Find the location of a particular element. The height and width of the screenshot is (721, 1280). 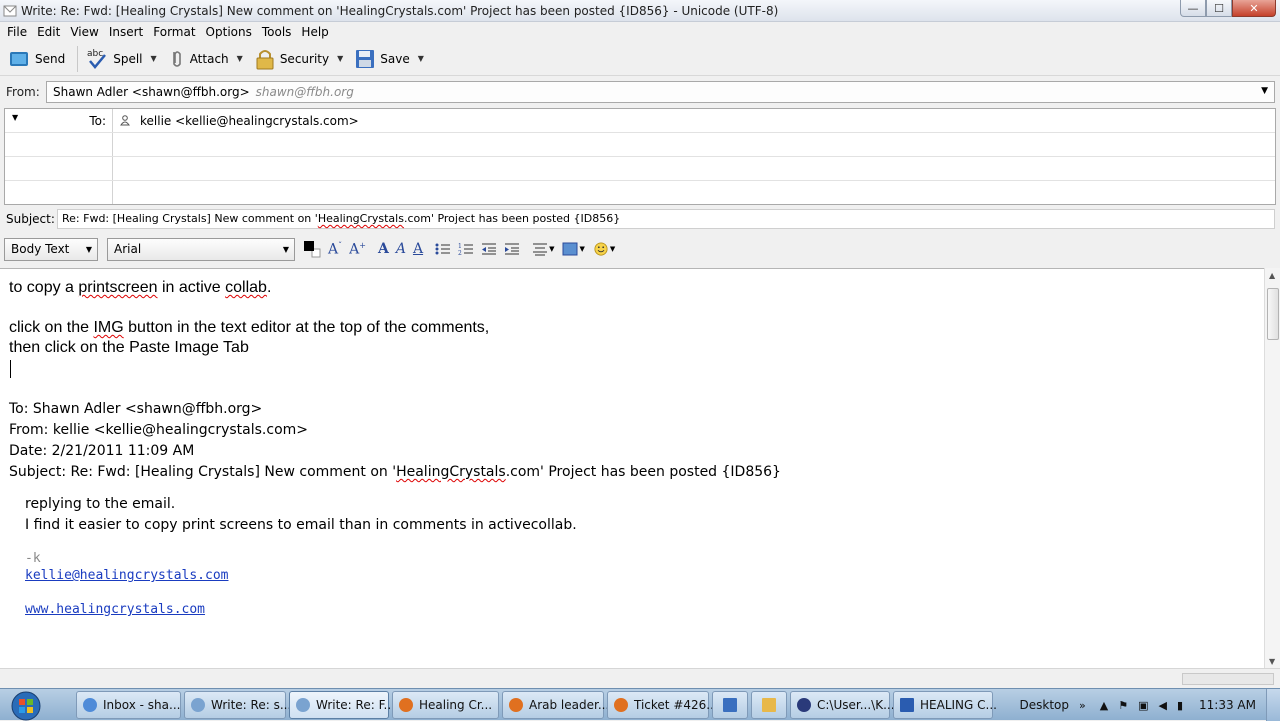

recipient-type-select: ▼ To: is located at coordinates (59, 120).